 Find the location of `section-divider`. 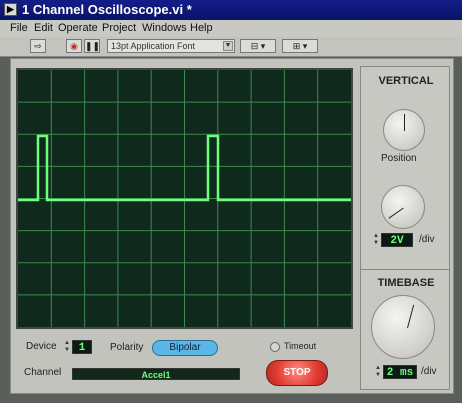

section-divider is located at coordinates (405, 269).